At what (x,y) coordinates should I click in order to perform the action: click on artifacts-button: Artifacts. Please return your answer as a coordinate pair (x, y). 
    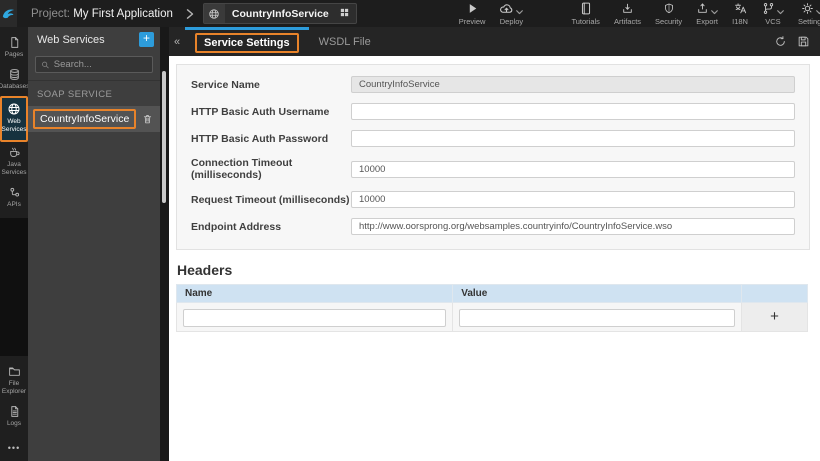
    Looking at the image, I should click on (627, 14).